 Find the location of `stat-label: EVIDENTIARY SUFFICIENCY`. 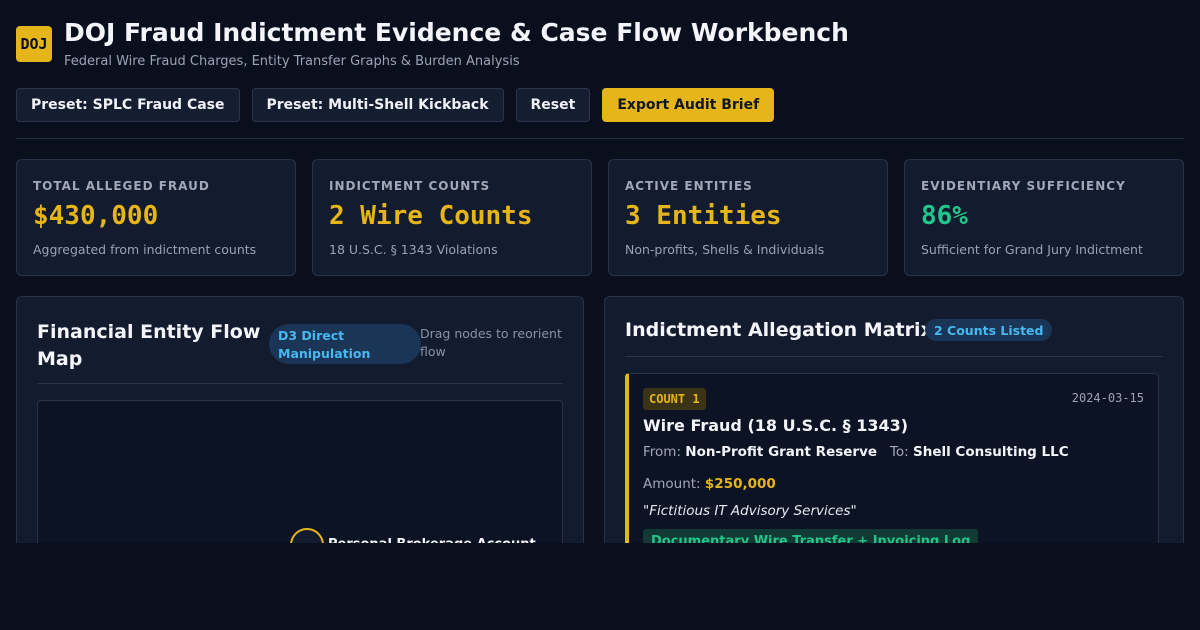

stat-label: EVIDENTIARY SUFFICIENCY is located at coordinates (1023, 186).